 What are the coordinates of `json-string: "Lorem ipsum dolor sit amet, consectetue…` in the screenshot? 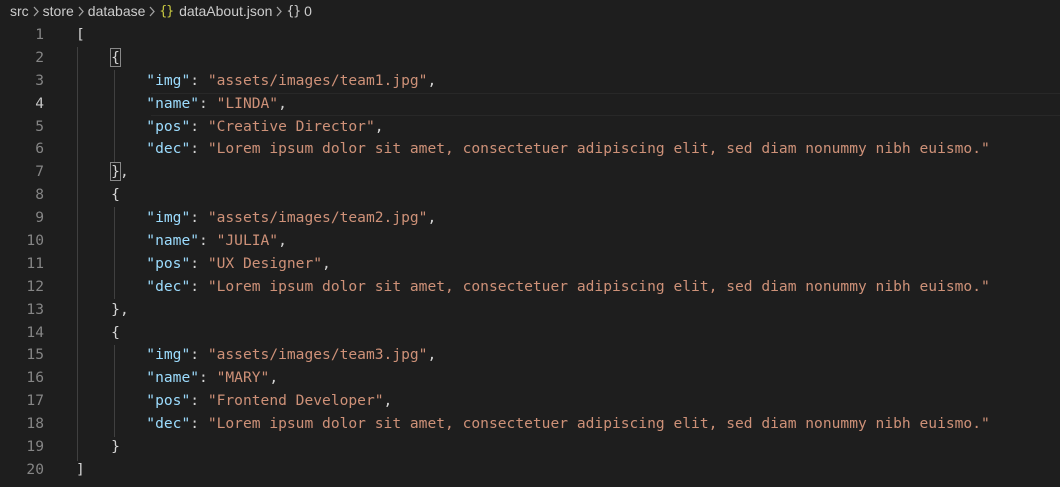 It's located at (598, 149).